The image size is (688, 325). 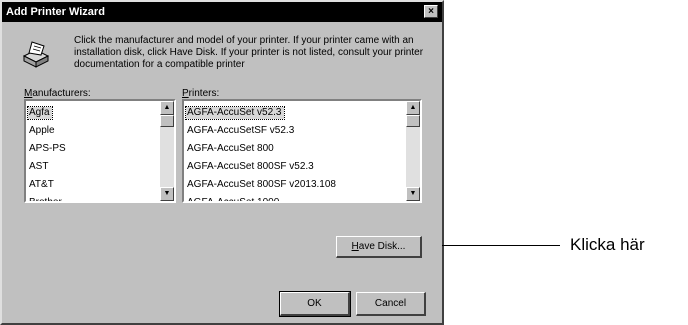 What do you see at coordinates (57, 93) in the screenshot?
I see `manufacturers-label: Manufacturers:` at bounding box center [57, 93].